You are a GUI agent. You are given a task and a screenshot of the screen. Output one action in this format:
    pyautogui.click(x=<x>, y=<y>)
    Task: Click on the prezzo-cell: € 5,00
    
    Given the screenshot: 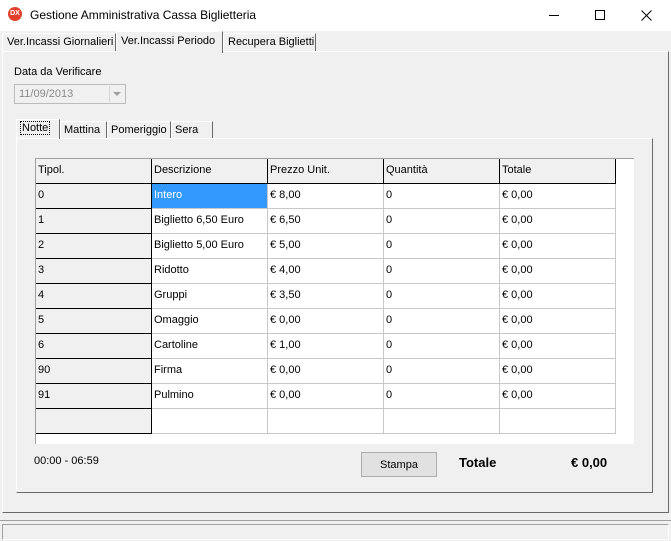 What is the action you would take?
    pyautogui.click(x=326, y=246)
    